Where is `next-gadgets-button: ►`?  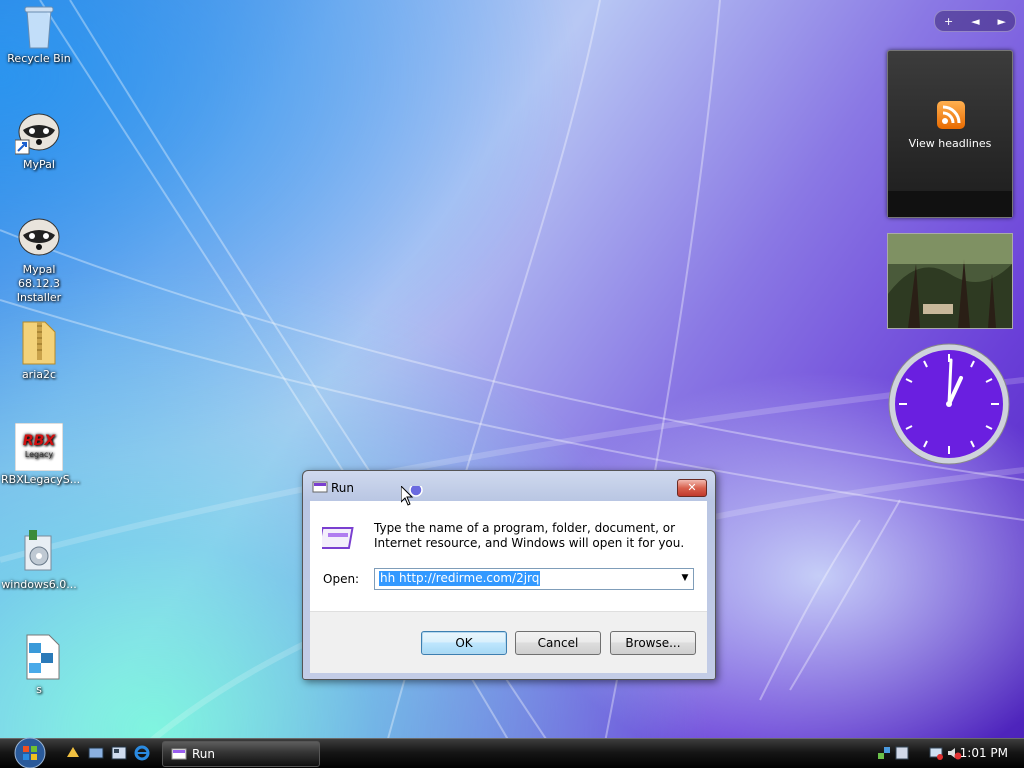
next-gadgets-button: ► is located at coordinates (1002, 21).